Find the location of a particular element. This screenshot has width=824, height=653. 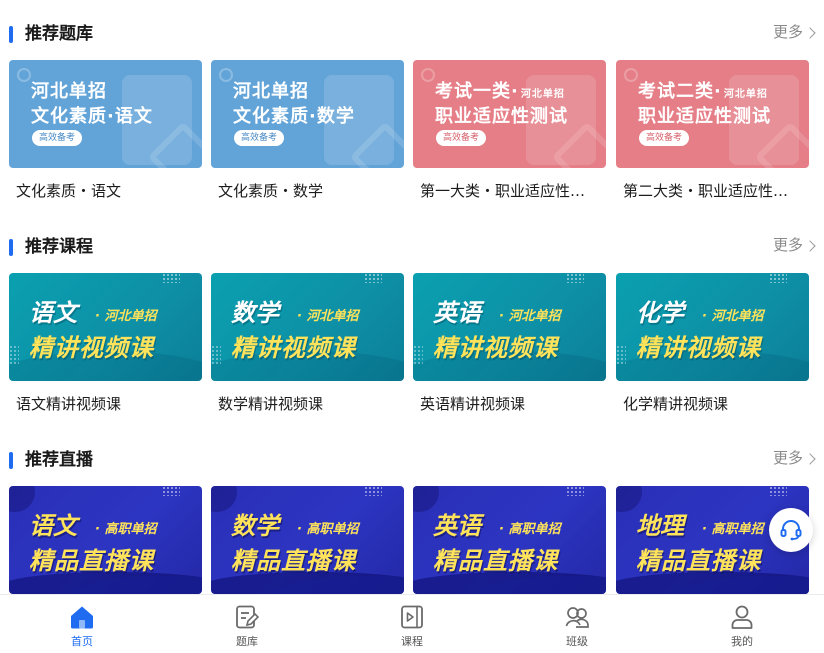

course-card: 英语 · 河北单招 精讲视频课 英语精讲视频课 is located at coordinates (509, 343).